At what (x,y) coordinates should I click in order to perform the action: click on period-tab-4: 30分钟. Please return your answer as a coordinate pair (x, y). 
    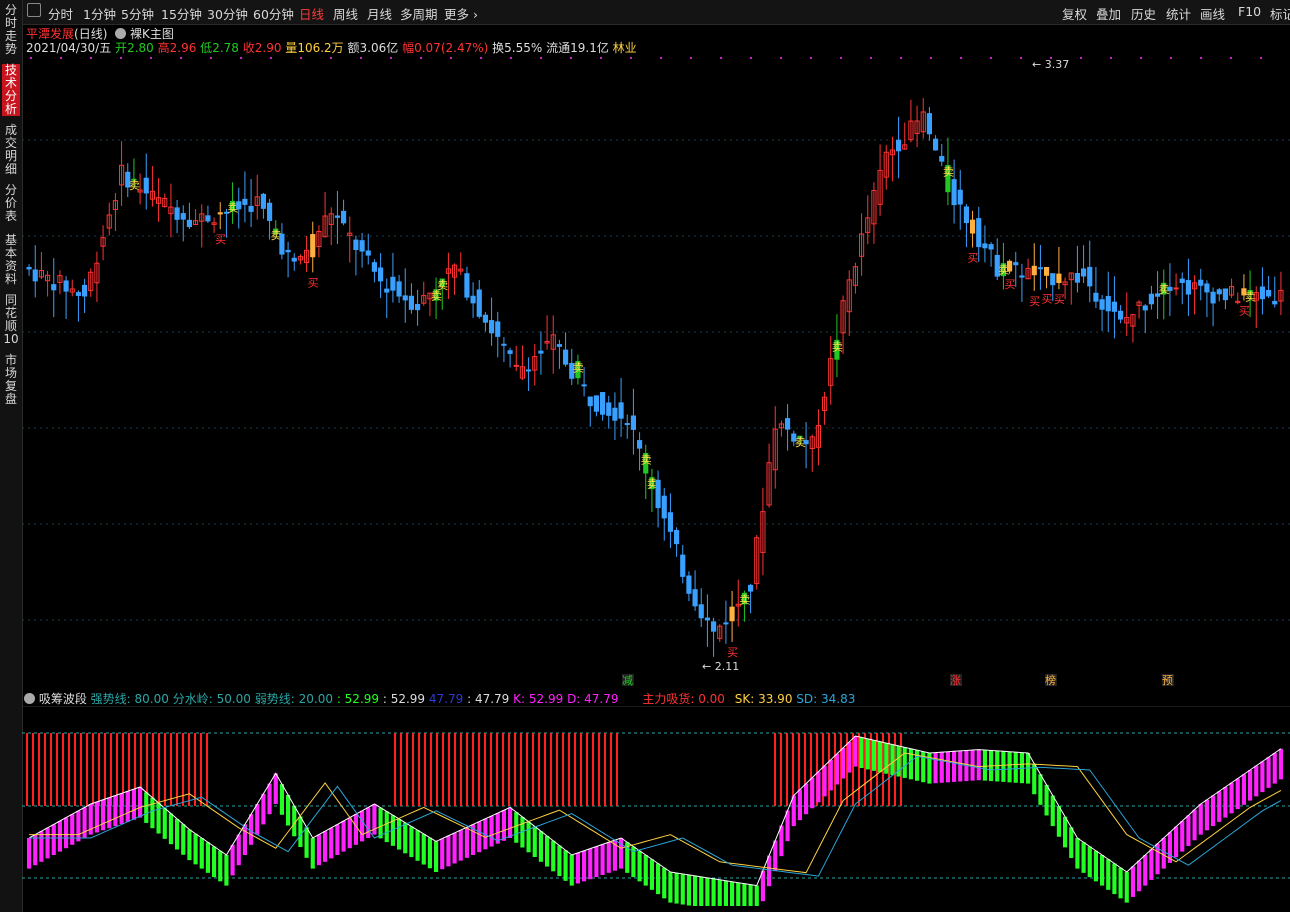
    Looking at the image, I should click on (227, 13).